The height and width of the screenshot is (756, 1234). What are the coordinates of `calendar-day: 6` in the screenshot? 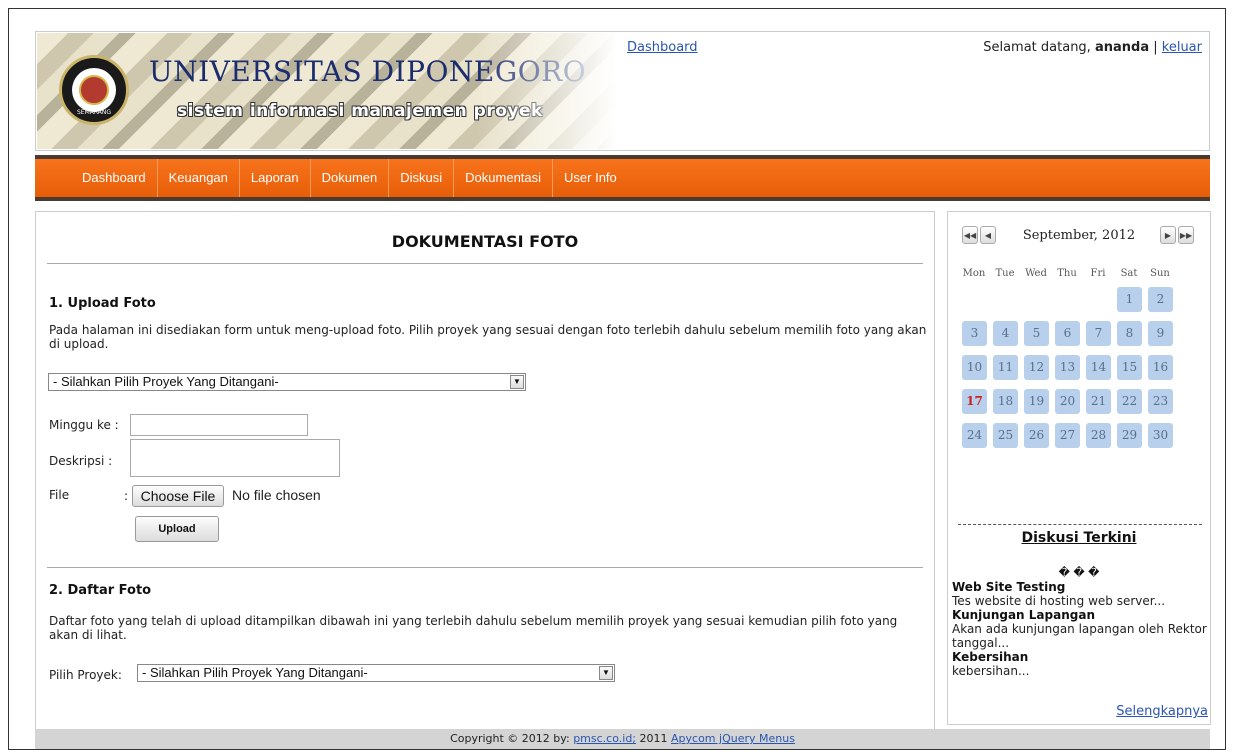 It's located at (1067, 333).